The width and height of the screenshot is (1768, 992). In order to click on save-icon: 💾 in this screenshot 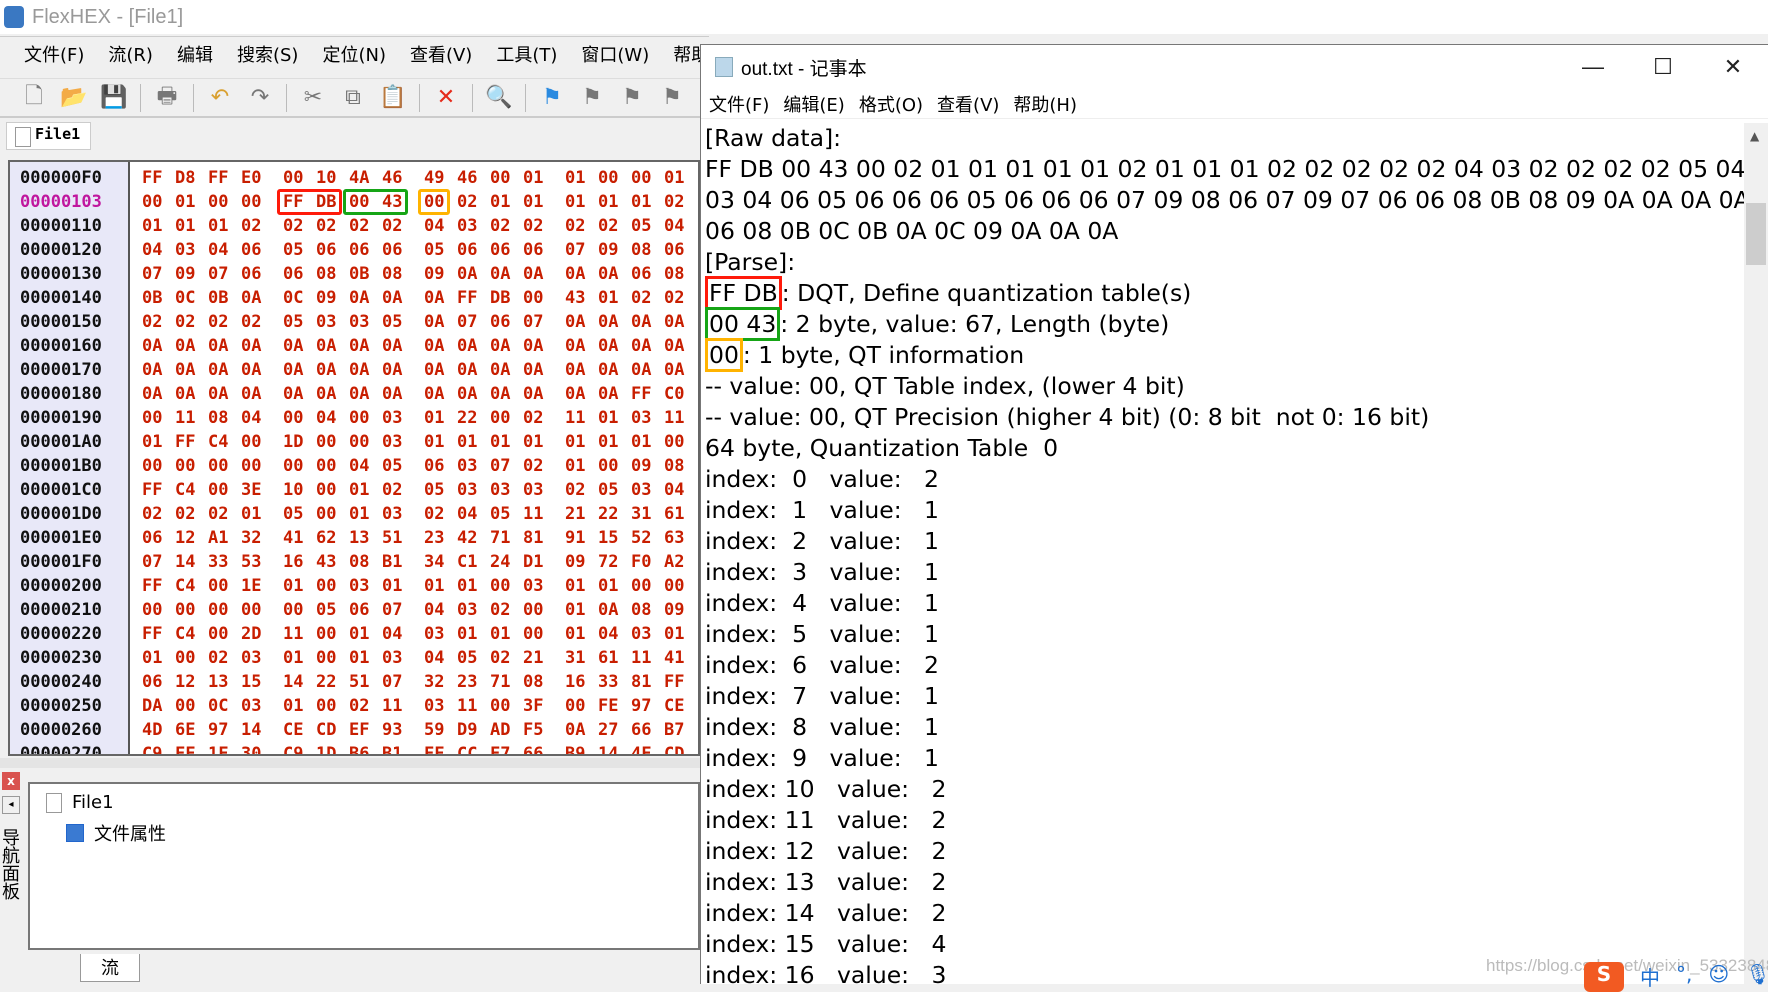, I will do `click(114, 98)`.